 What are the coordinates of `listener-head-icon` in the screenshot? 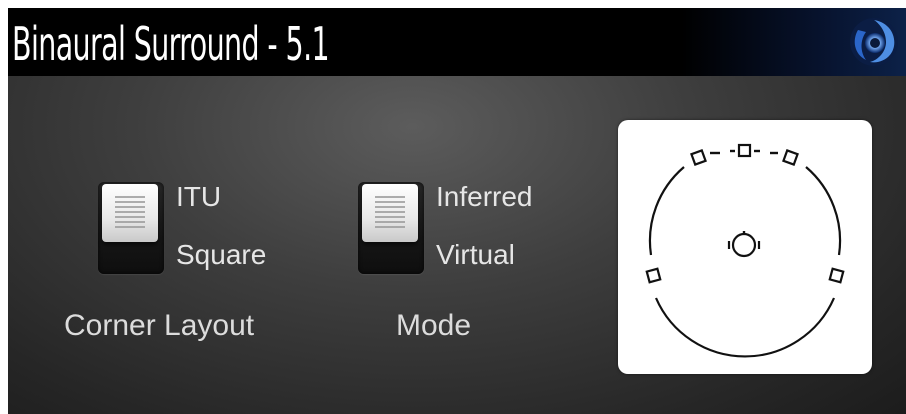 It's located at (744, 244).